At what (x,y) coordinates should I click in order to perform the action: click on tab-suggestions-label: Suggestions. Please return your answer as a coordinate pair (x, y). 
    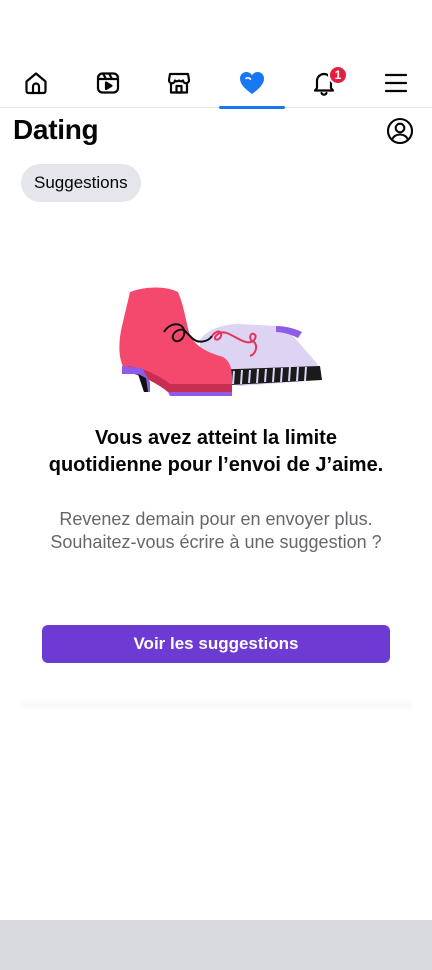
    Looking at the image, I should click on (81, 182).